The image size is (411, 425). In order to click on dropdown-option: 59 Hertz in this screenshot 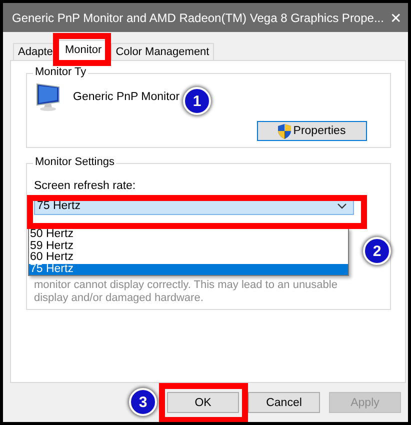, I will do `click(188, 246)`.